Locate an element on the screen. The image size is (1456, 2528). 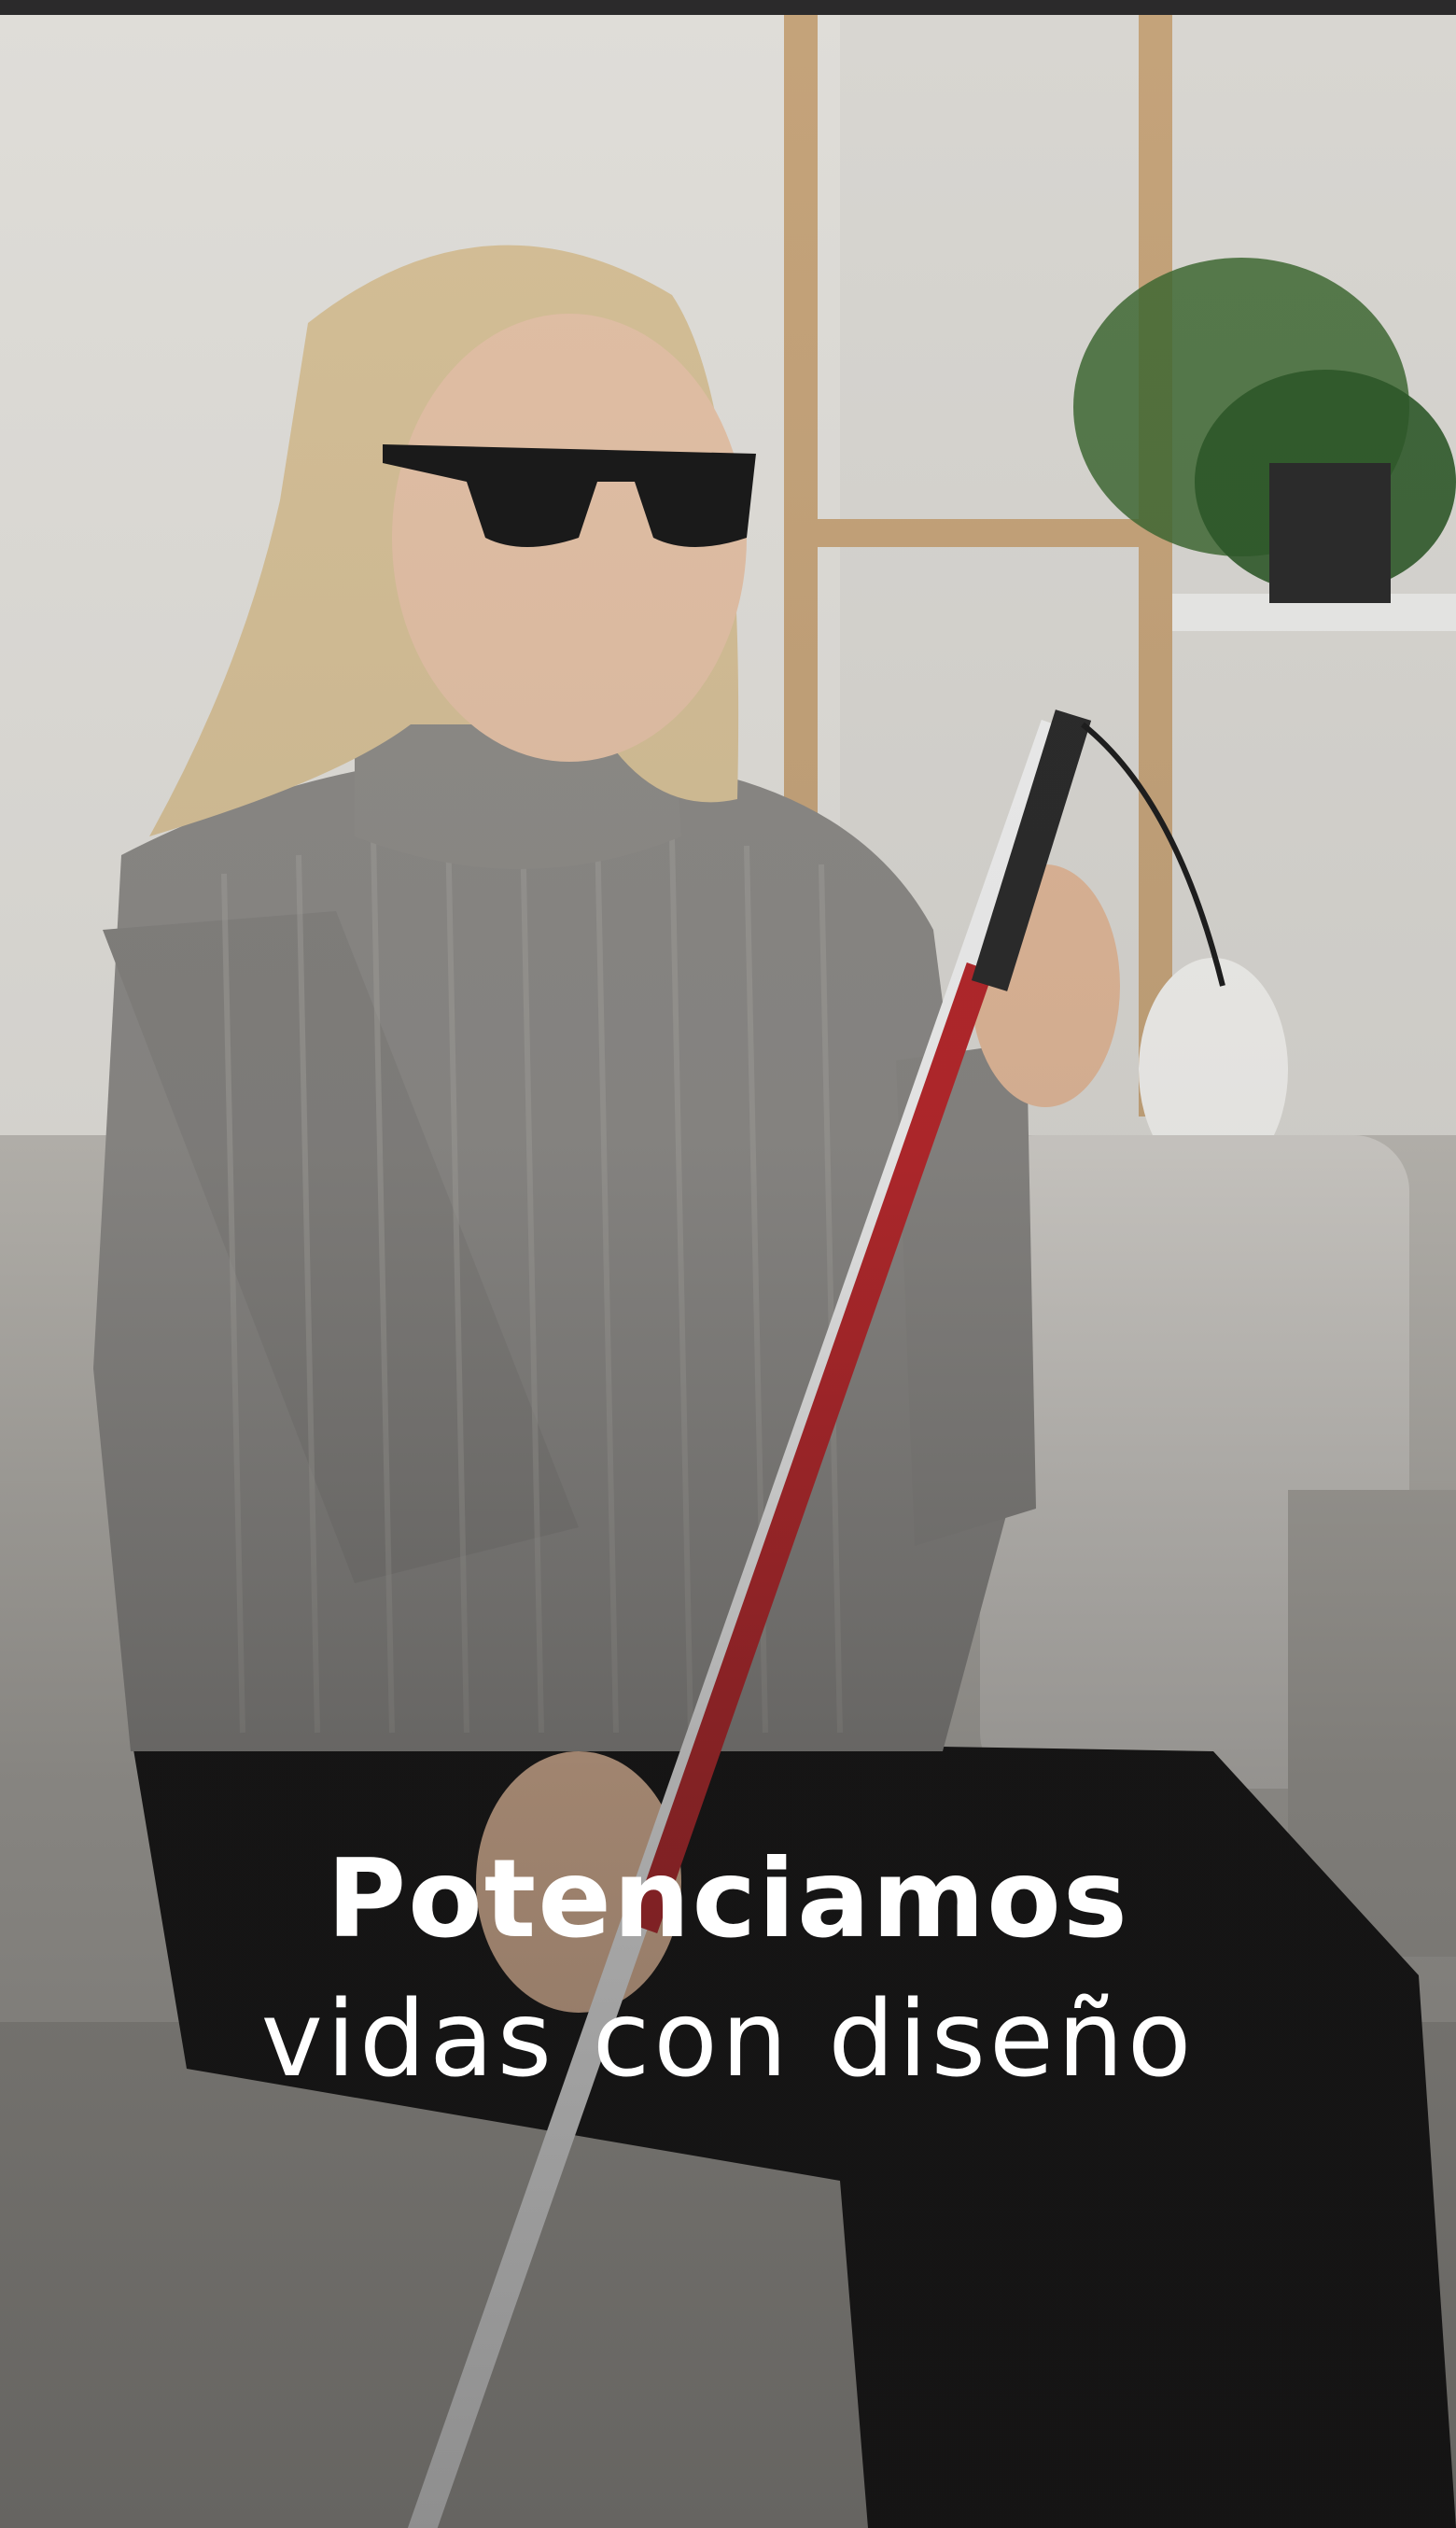
status-bar is located at coordinates (728, 7).